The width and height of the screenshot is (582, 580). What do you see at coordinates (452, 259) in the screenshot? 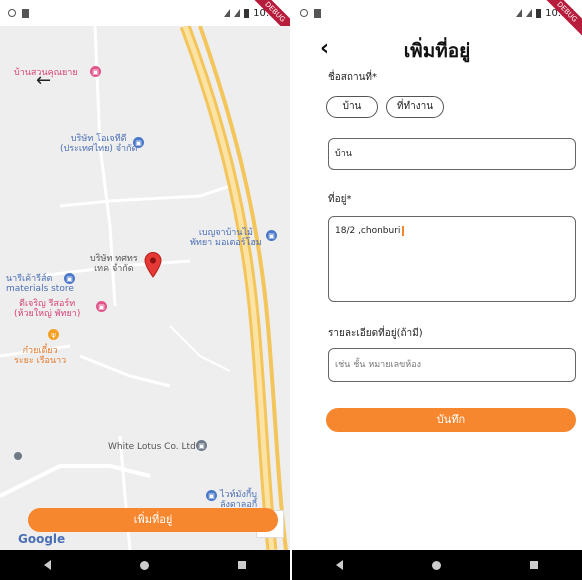
I see `address-textarea: 18/2 ,chonburi` at bounding box center [452, 259].